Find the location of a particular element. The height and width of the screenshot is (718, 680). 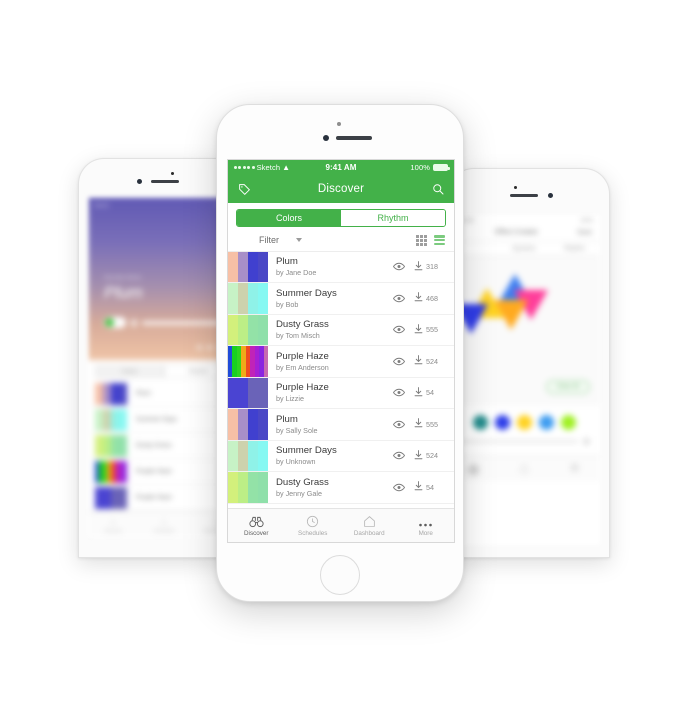

left-segmented-control: Colors Rhythm is located at coordinates (164, 371).